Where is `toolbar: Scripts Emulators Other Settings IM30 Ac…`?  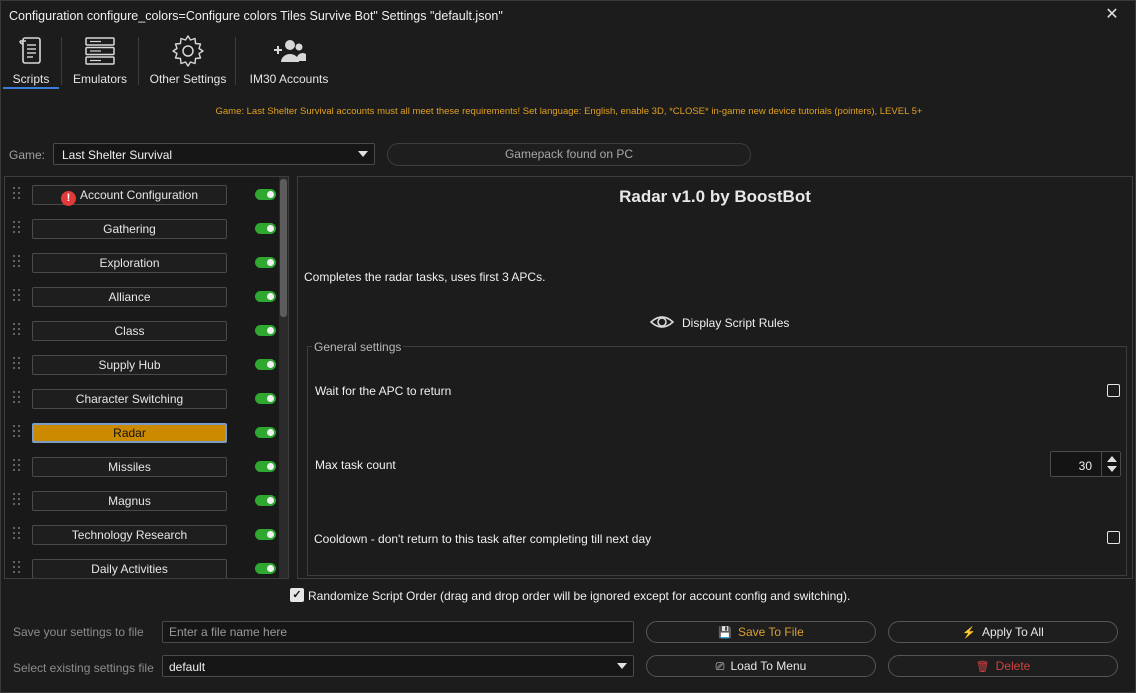
toolbar: Scripts Emulators Other Settings IM30 Ac… is located at coordinates (568, 61).